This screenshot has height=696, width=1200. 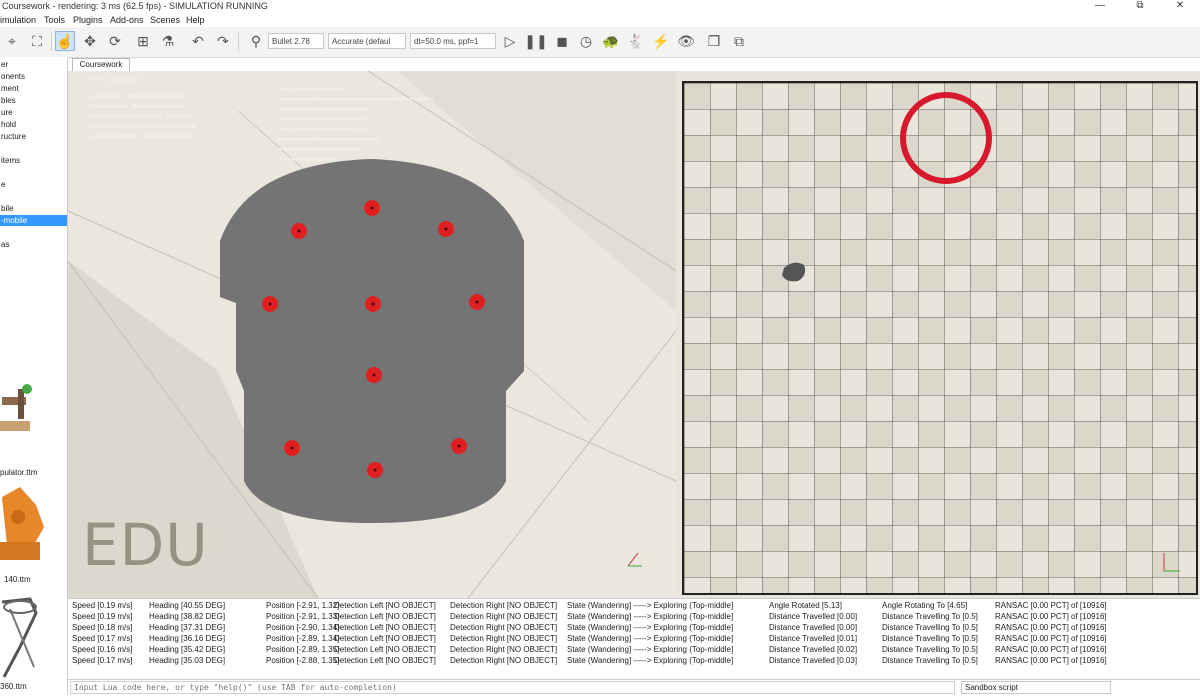 I want to click on menu-tools: Tools, so click(x=54, y=20).